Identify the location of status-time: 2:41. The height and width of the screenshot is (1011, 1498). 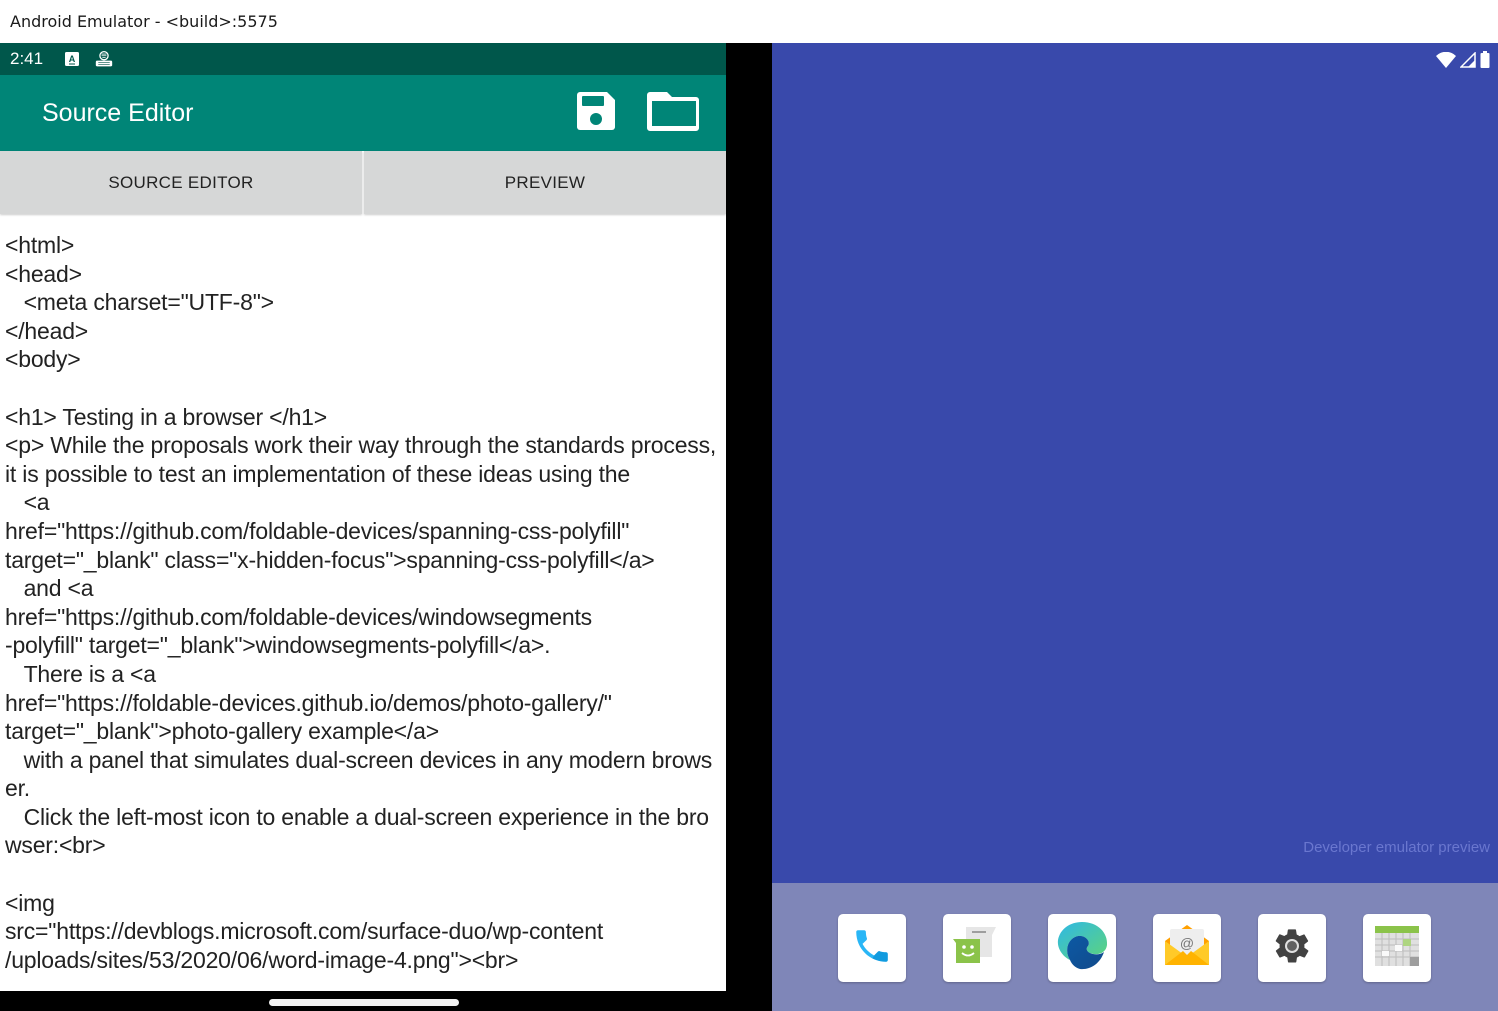
(27, 58).